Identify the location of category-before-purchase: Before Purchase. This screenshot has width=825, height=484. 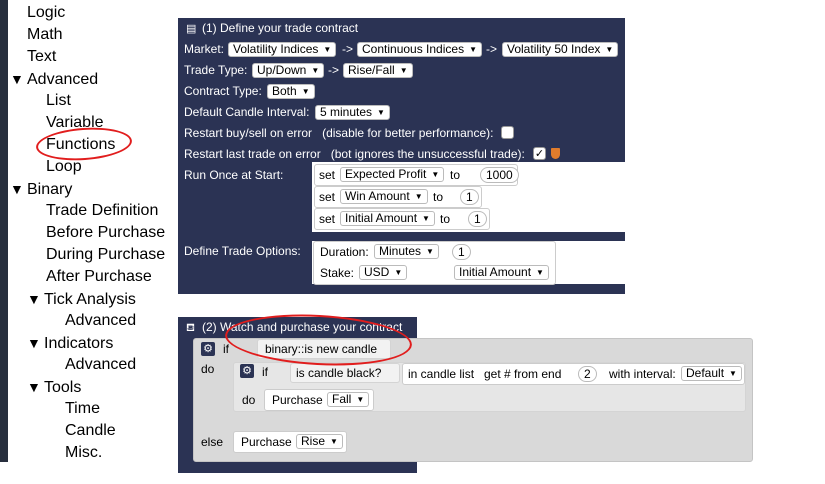
(105, 233).